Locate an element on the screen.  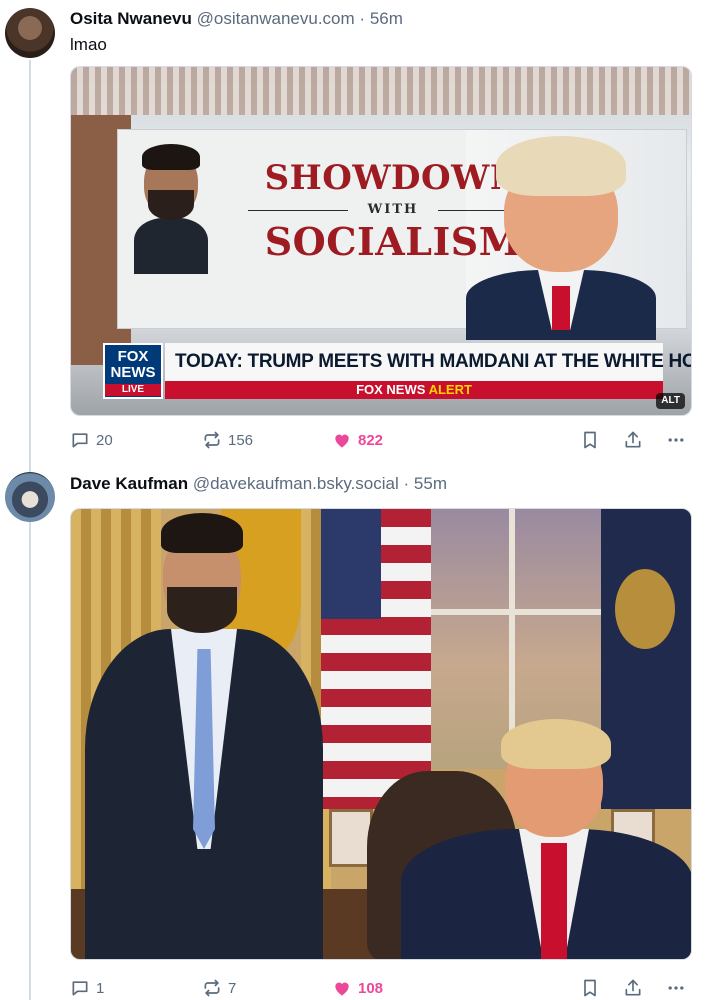
reply-count: 20 is located at coordinates (104, 440).